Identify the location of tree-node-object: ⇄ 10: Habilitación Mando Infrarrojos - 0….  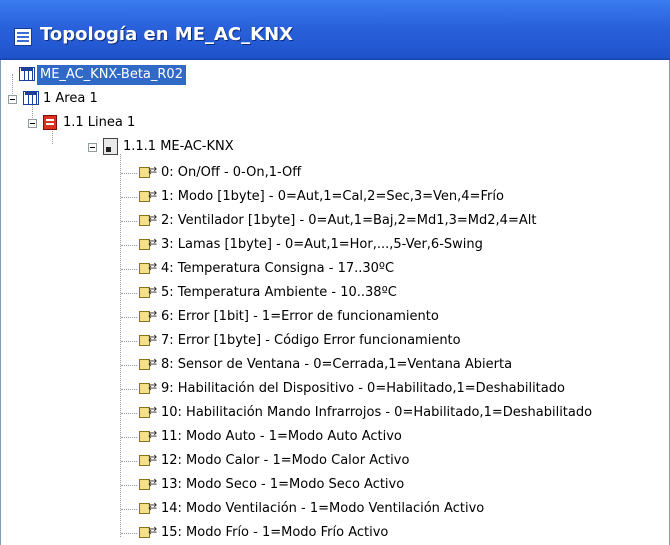
(391, 413).